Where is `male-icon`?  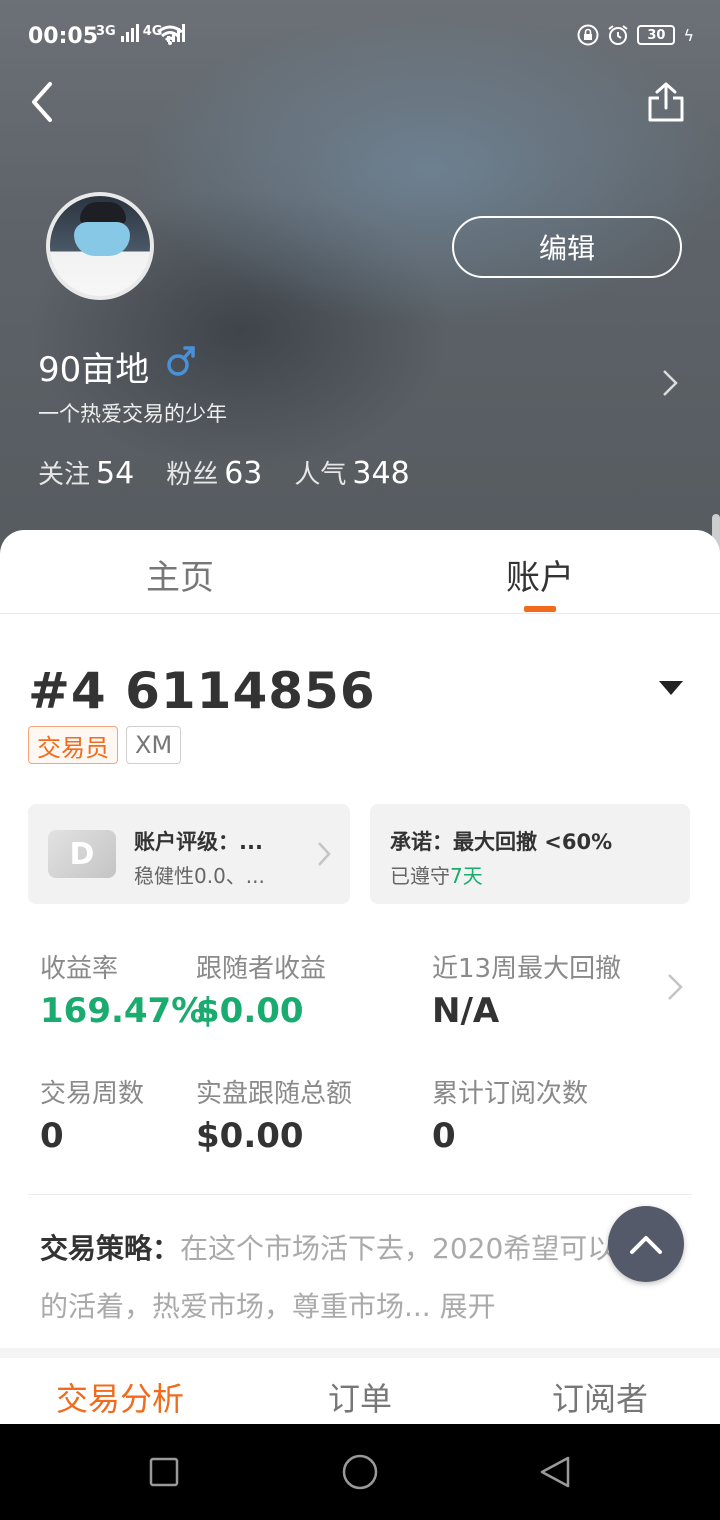
male-icon is located at coordinates (181, 361).